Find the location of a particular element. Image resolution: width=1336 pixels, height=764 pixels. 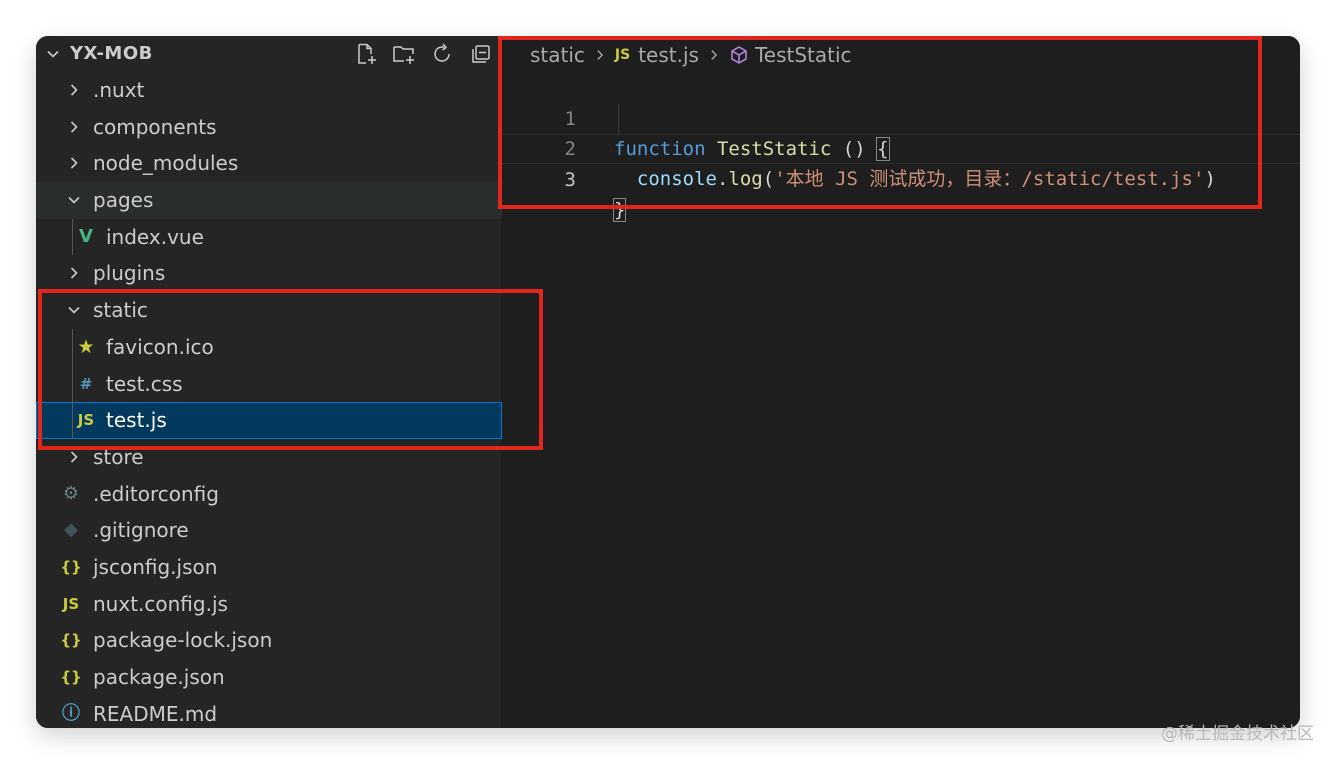

tree-file-index-vue: Vindex.vue is located at coordinates (269, 237).